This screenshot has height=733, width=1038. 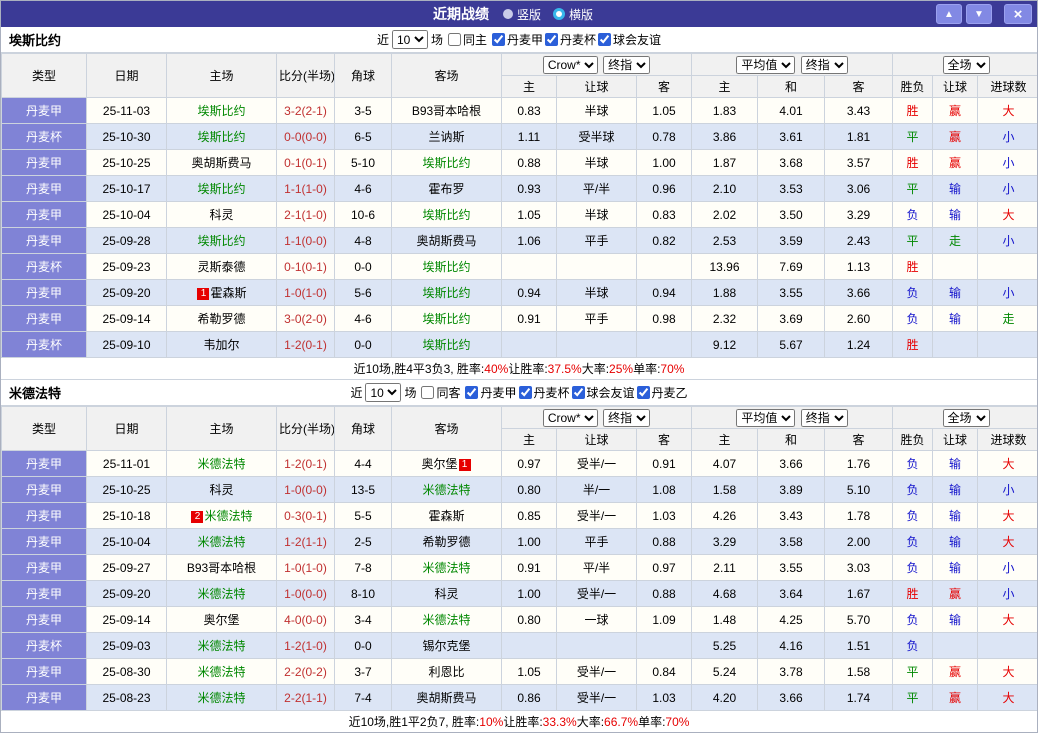 I want to click on home-team-cell: 奥尔堡, so click(x=221, y=619).